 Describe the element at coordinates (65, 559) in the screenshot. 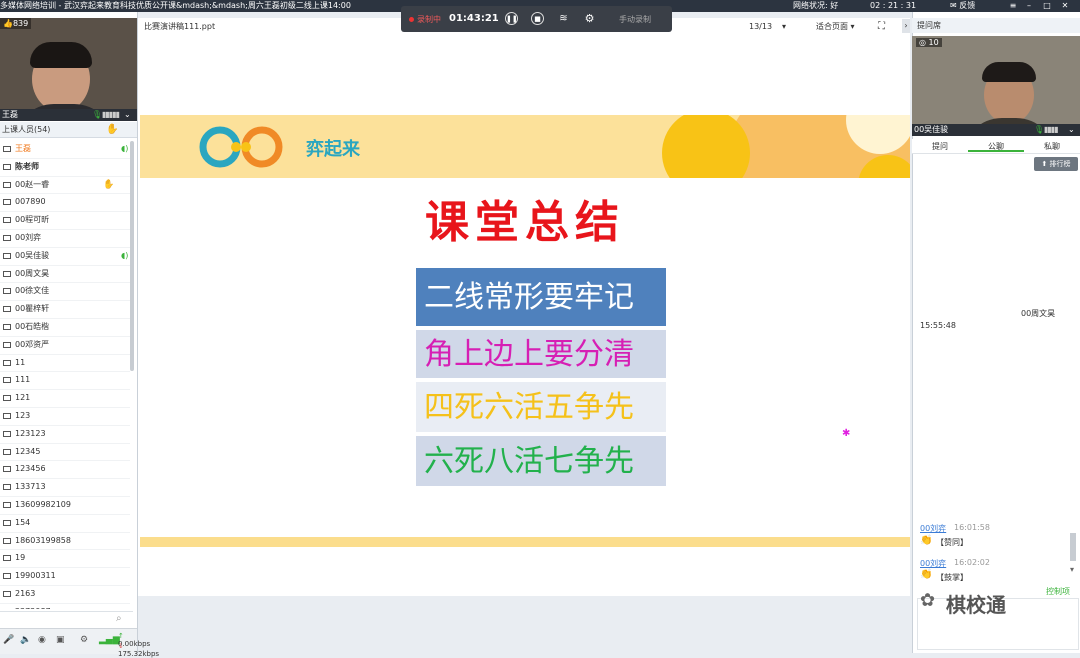

I see `user-list-item: 19` at that location.